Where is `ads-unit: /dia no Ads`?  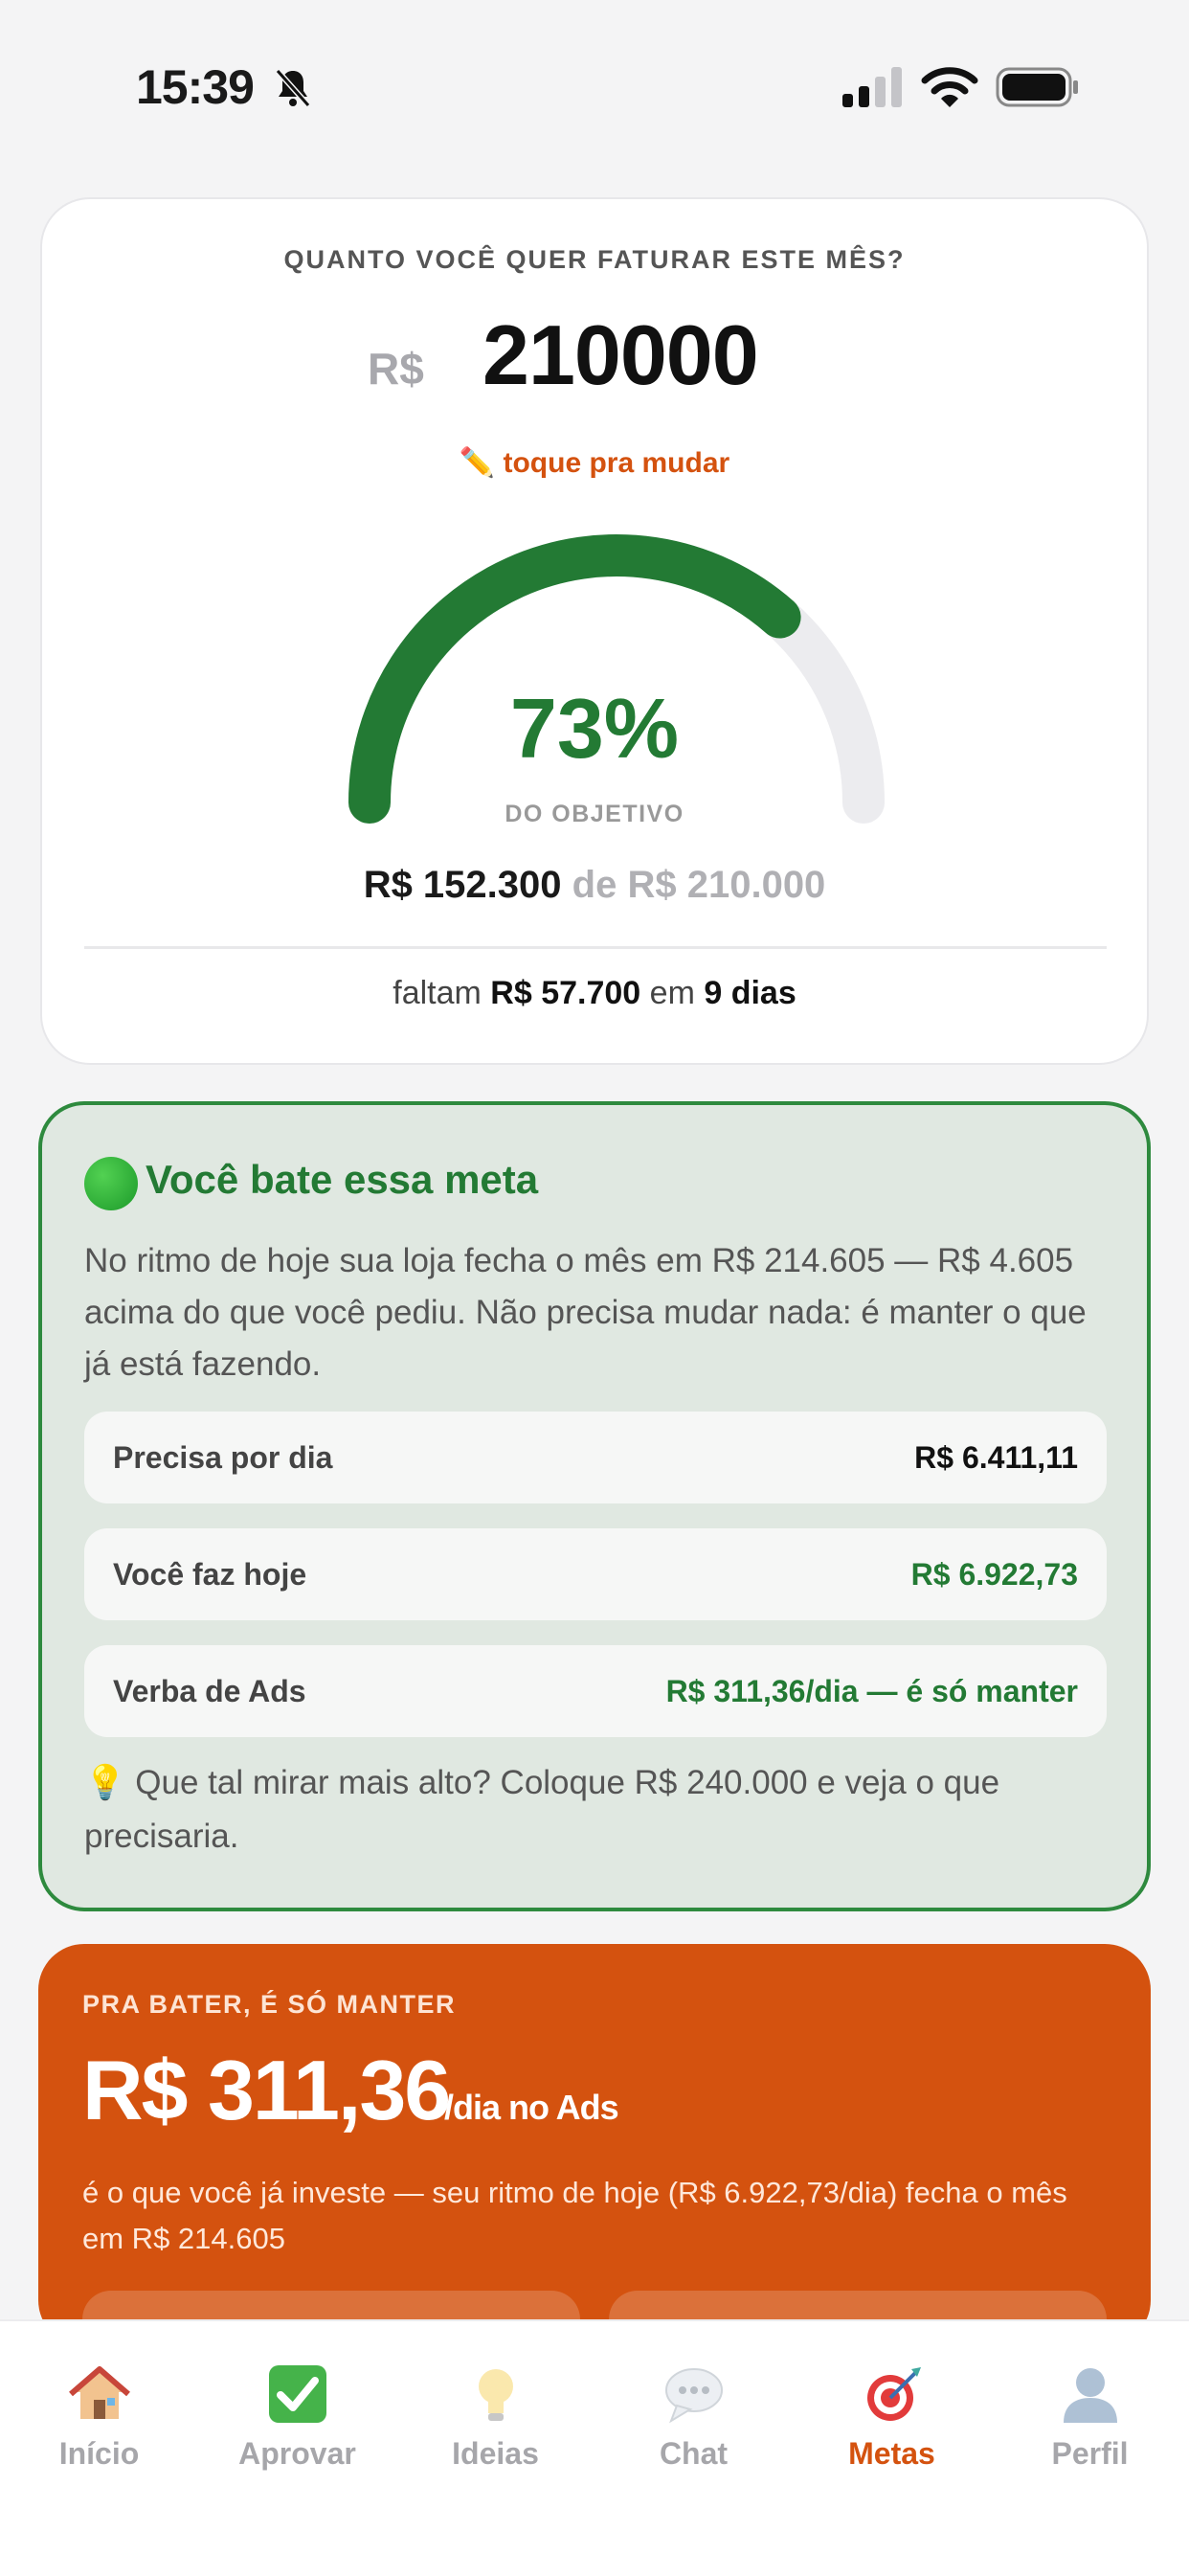 ads-unit: /dia no Ads is located at coordinates (531, 2107).